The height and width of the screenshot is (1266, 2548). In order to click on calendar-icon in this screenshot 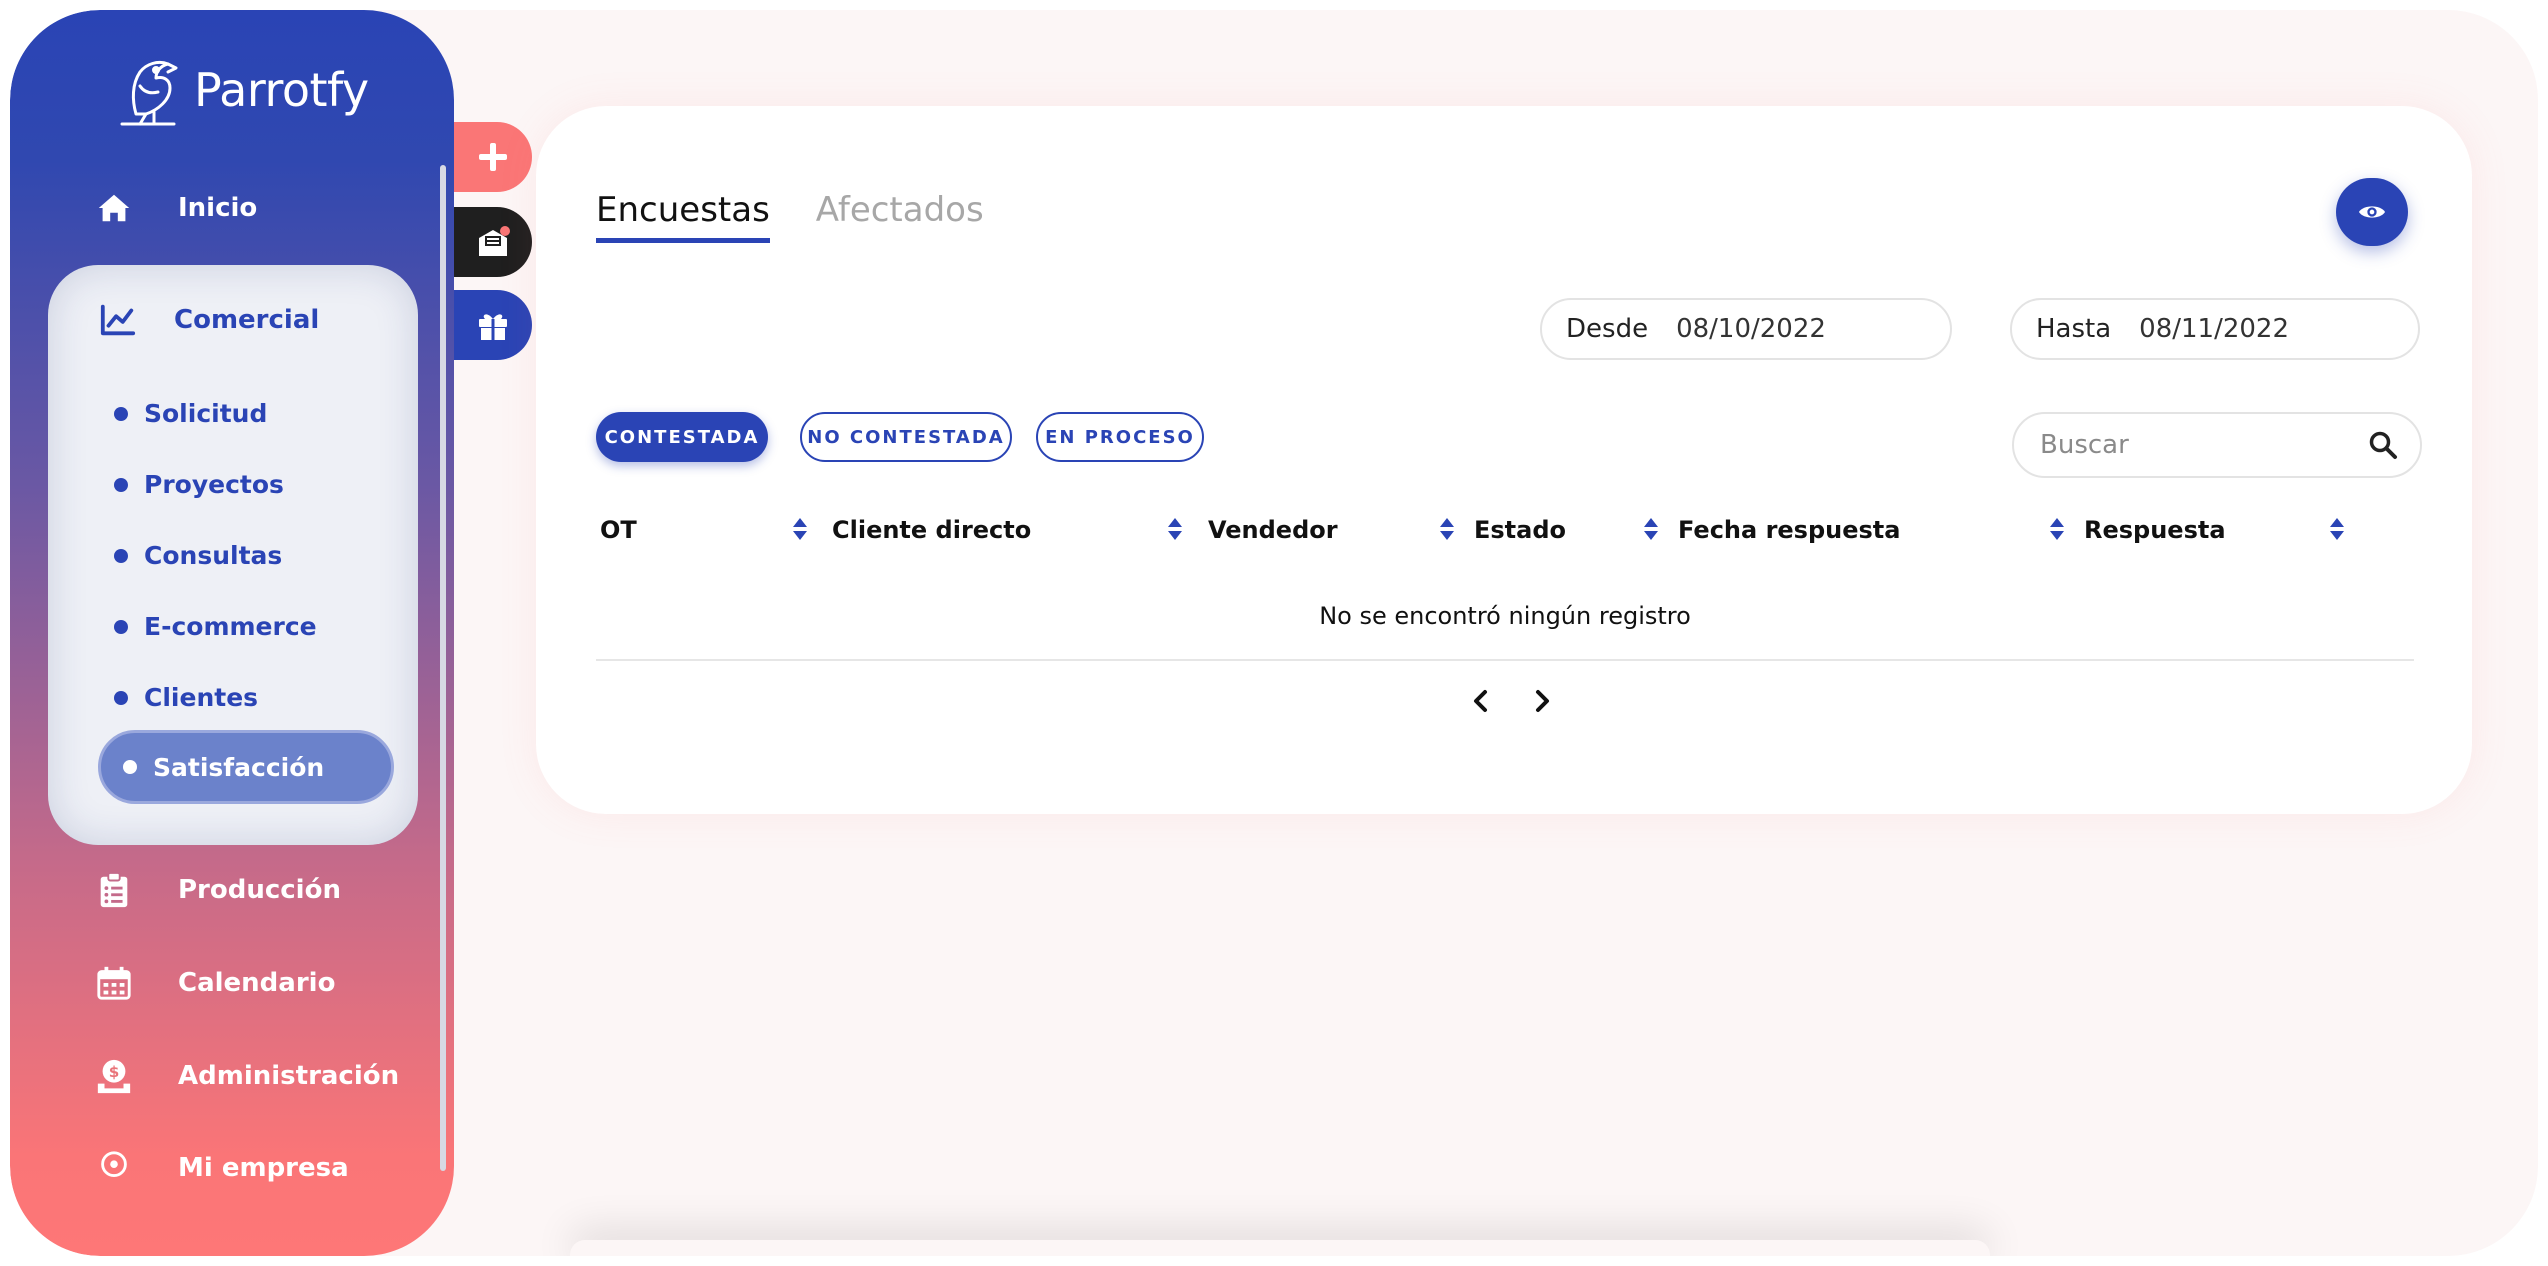, I will do `click(114, 983)`.